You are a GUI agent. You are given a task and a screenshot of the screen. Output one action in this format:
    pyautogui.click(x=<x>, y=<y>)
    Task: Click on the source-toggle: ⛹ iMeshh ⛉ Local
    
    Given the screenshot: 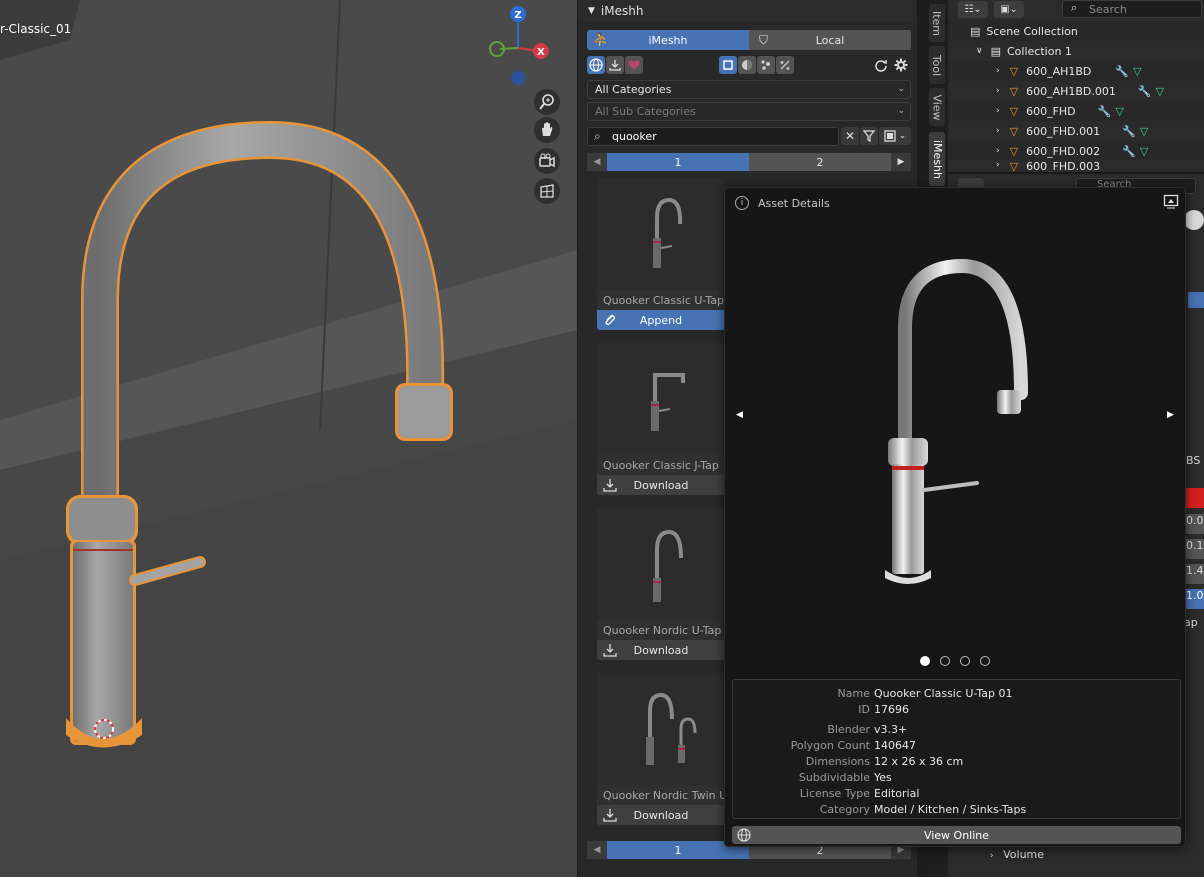 What is the action you would take?
    pyautogui.click(x=749, y=40)
    